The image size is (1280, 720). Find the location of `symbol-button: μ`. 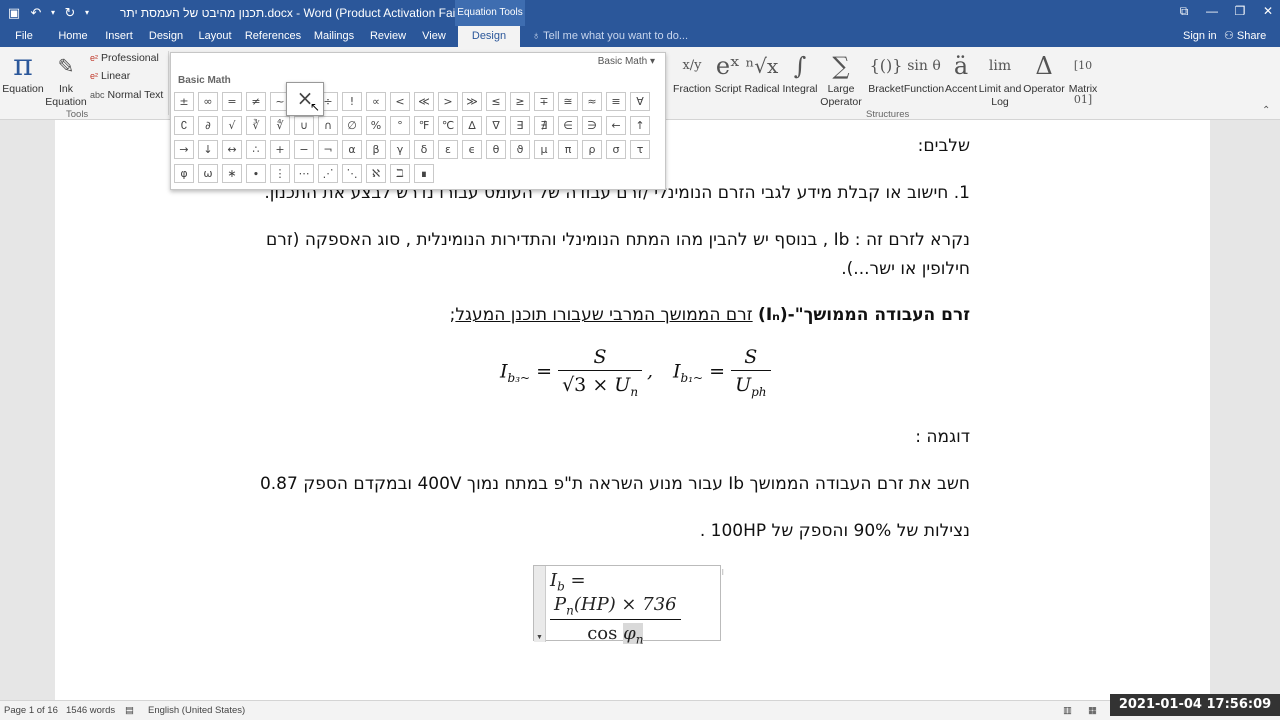

symbol-button: μ is located at coordinates (544, 149).